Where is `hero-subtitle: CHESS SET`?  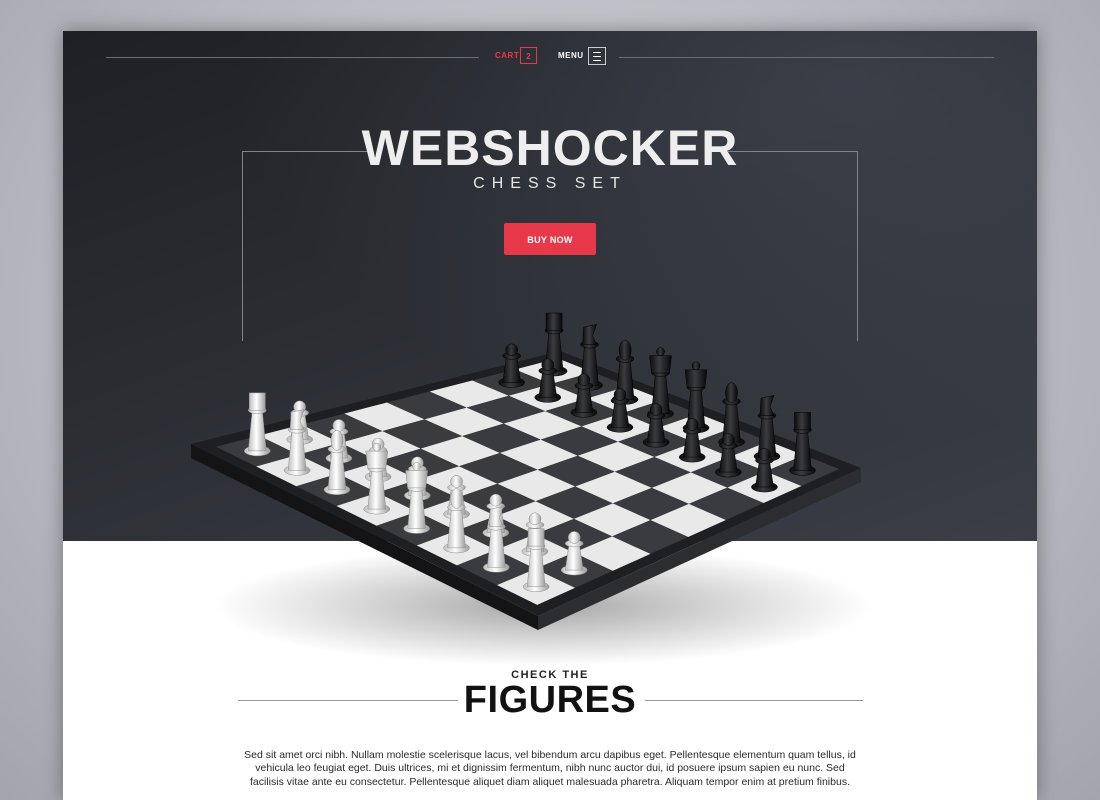 hero-subtitle: CHESS SET is located at coordinates (550, 183).